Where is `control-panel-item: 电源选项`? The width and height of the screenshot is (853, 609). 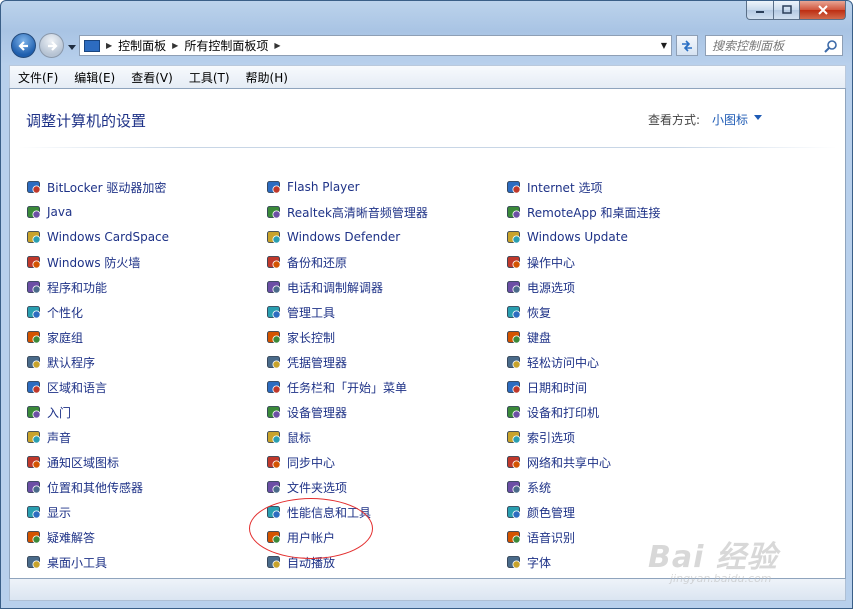 control-panel-item: 电源选项 is located at coordinates (540, 287).